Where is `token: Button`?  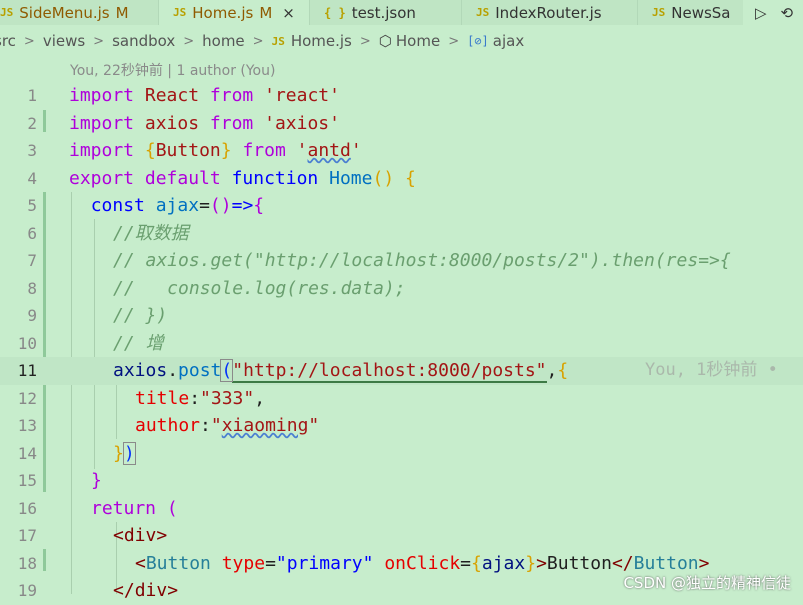
token: Button is located at coordinates (666, 563).